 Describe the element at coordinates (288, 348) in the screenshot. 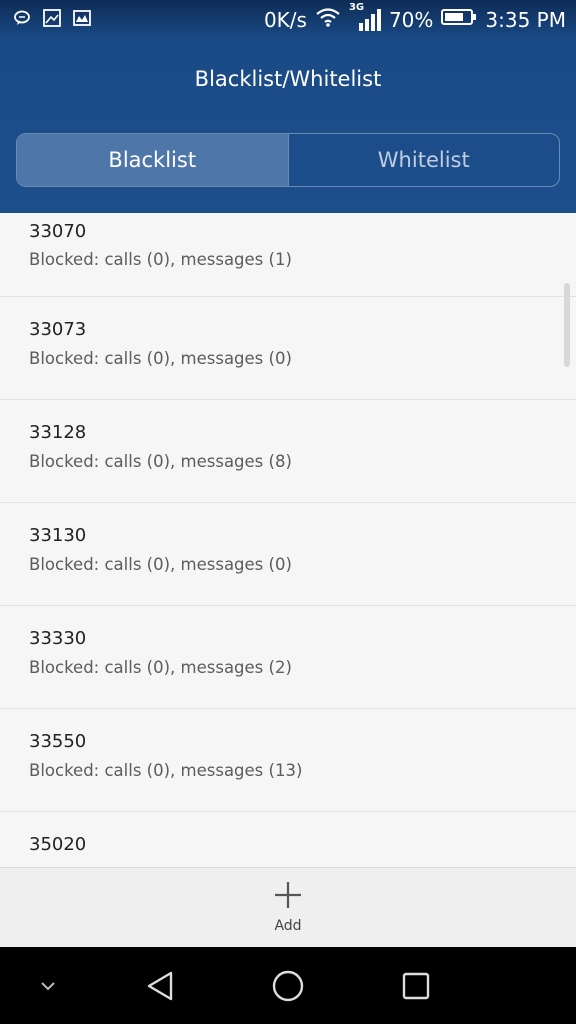

I see `list-item: 33073 Blocked: calls (0), messages (0)` at that location.